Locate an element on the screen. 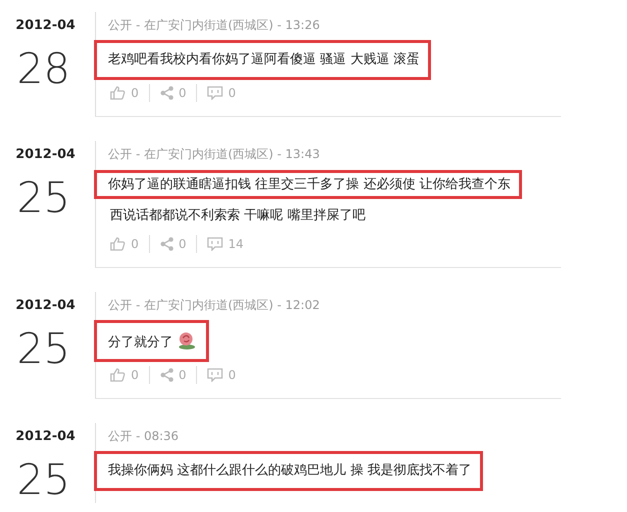 The image size is (627, 512). post-meta: 公开 - 08:36 is located at coordinates (143, 436).